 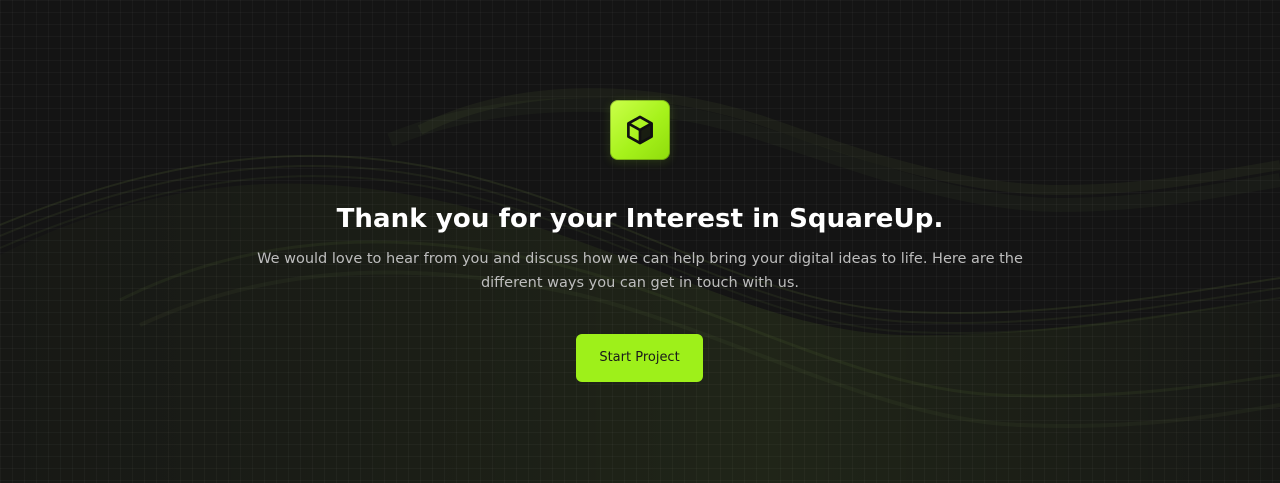 What do you see at coordinates (639, 358) in the screenshot?
I see `start-project-button: Start Project` at bounding box center [639, 358].